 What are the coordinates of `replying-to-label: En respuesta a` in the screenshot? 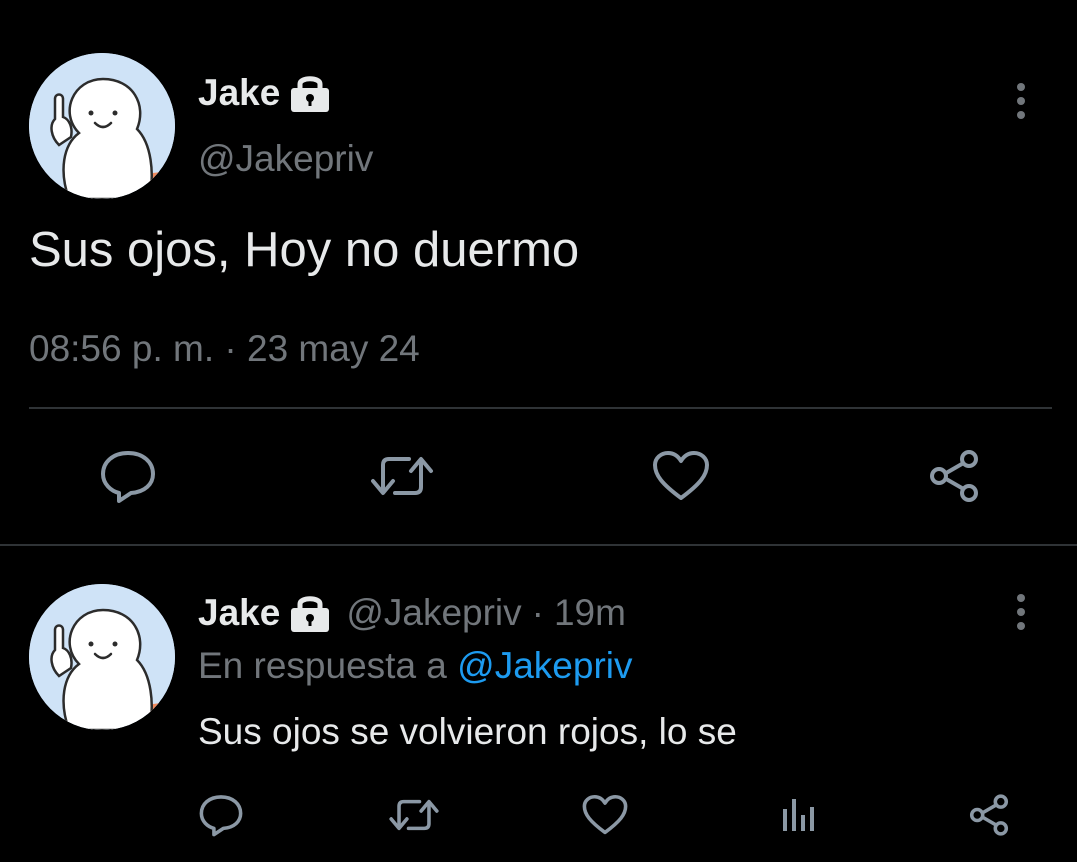 It's located at (322, 665).